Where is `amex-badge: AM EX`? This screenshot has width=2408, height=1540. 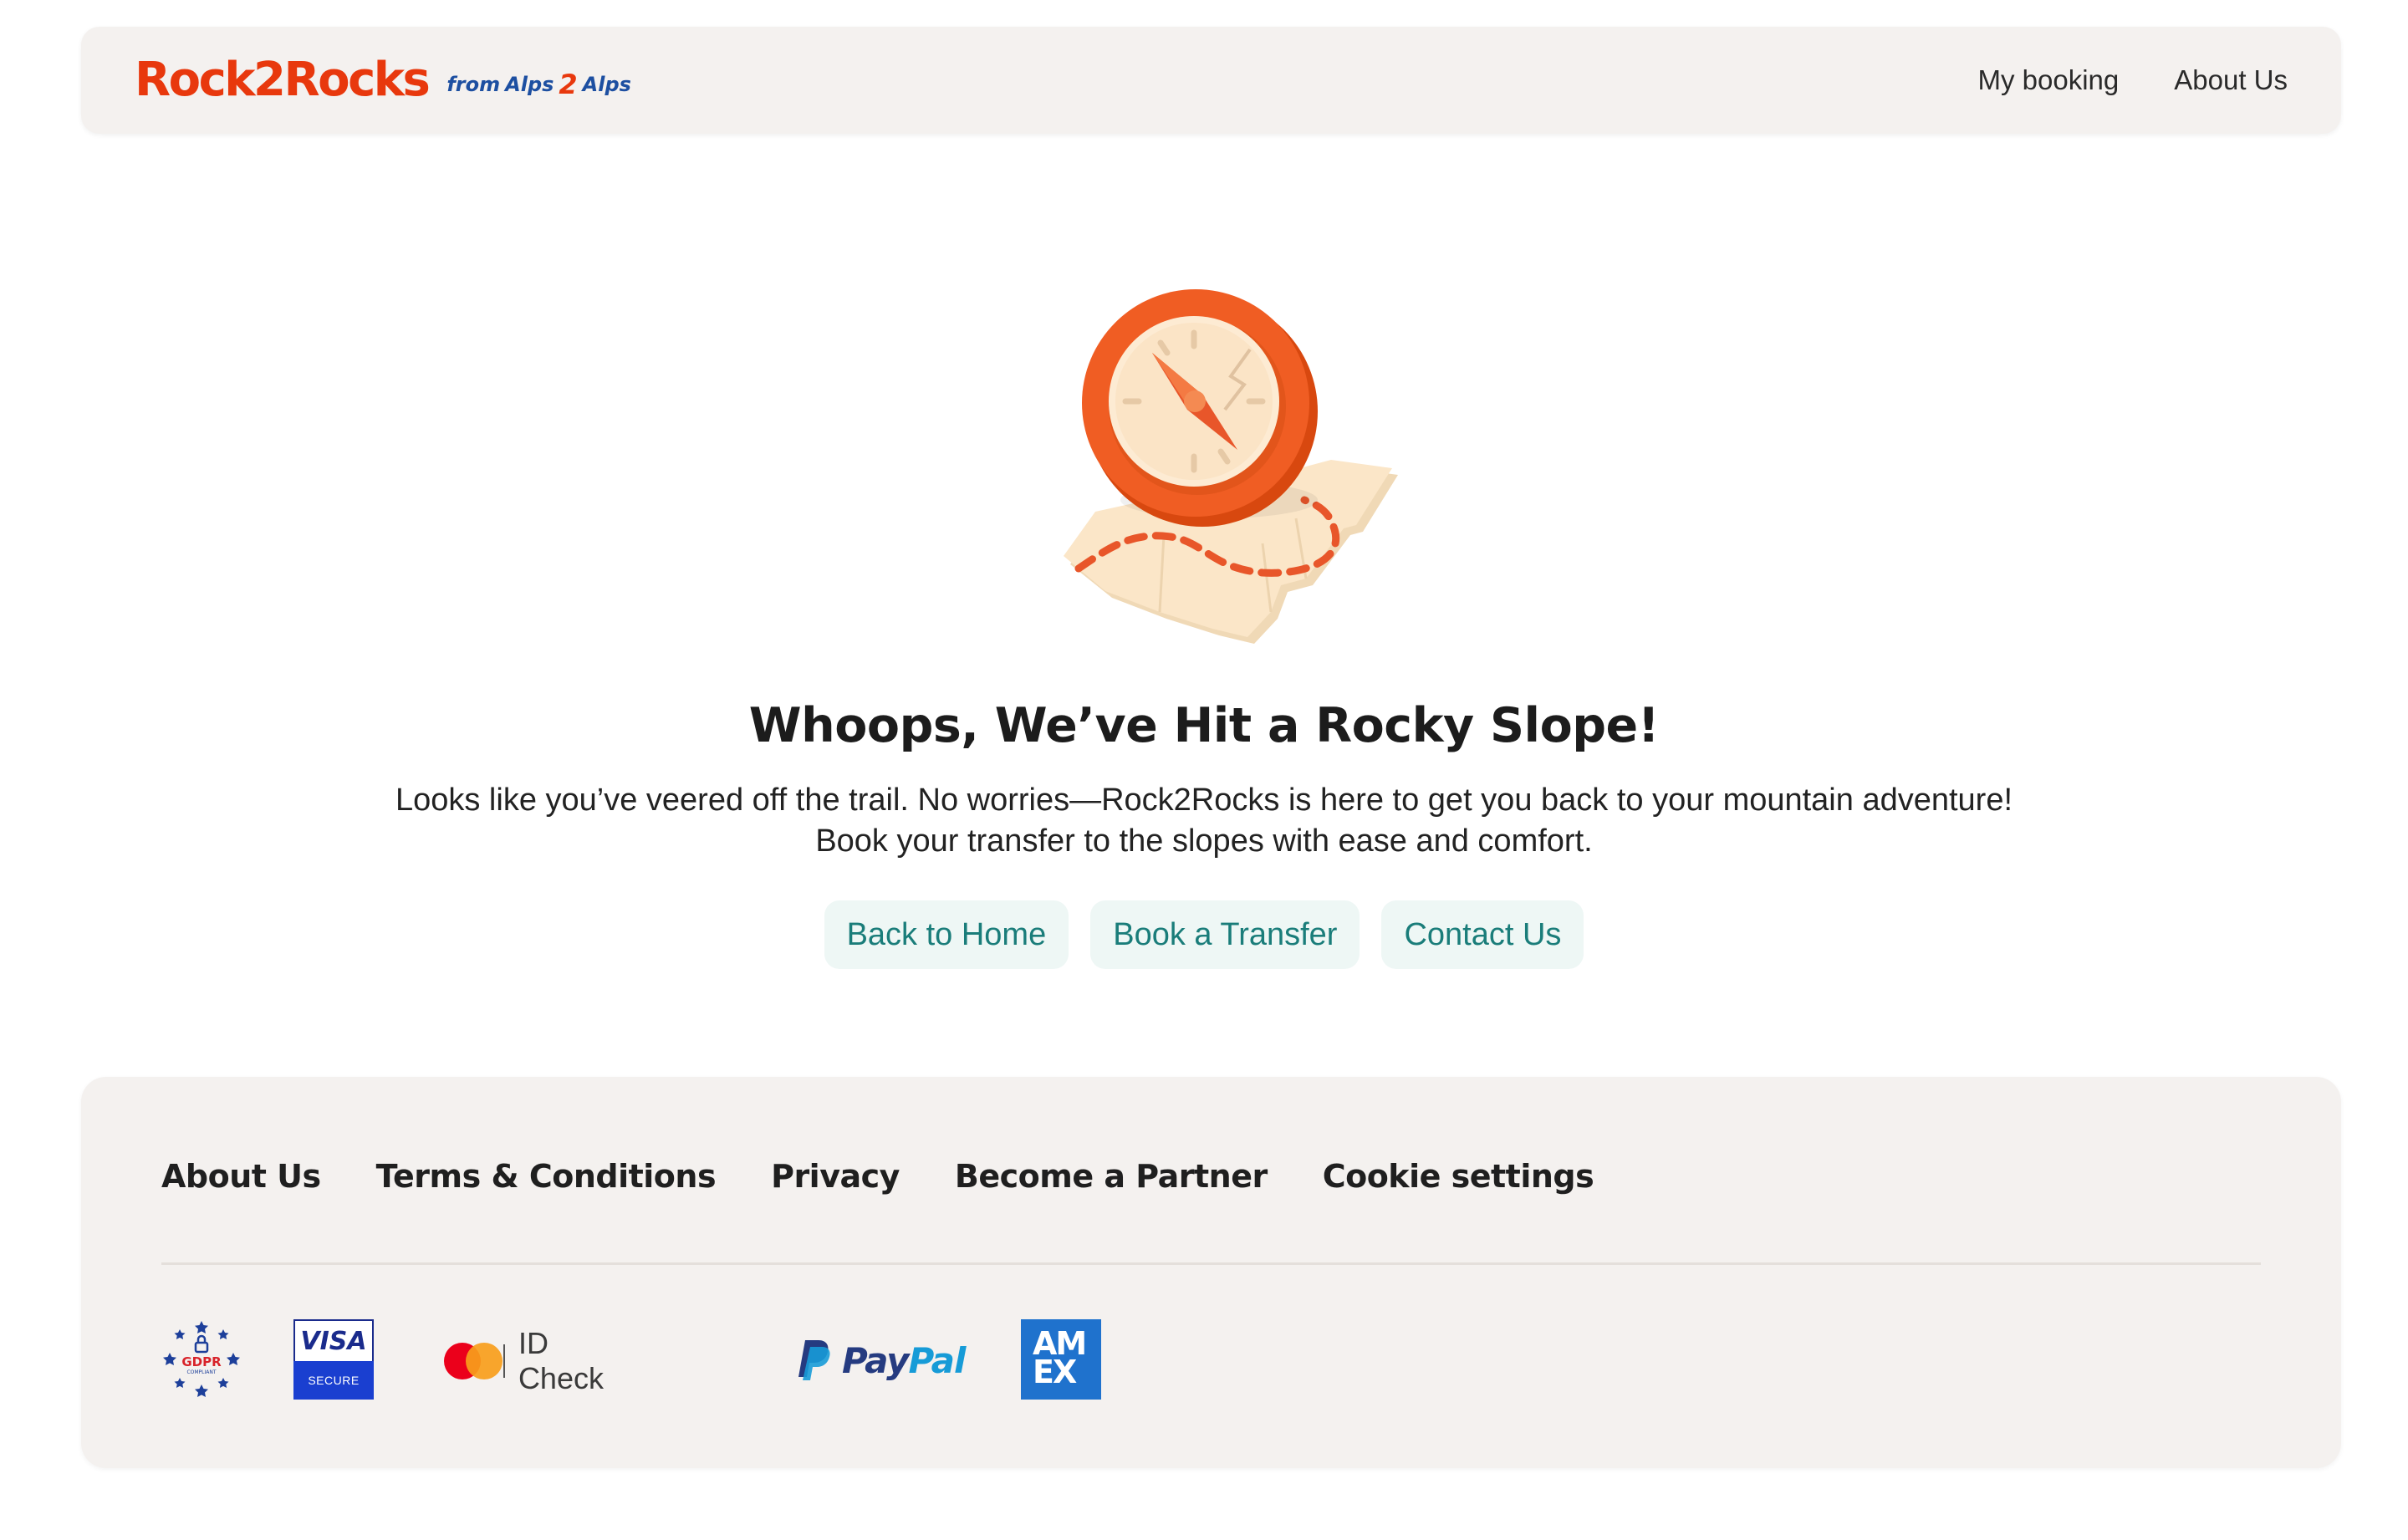 amex-badge: AM EX is located at coordinates (1061, 1360).